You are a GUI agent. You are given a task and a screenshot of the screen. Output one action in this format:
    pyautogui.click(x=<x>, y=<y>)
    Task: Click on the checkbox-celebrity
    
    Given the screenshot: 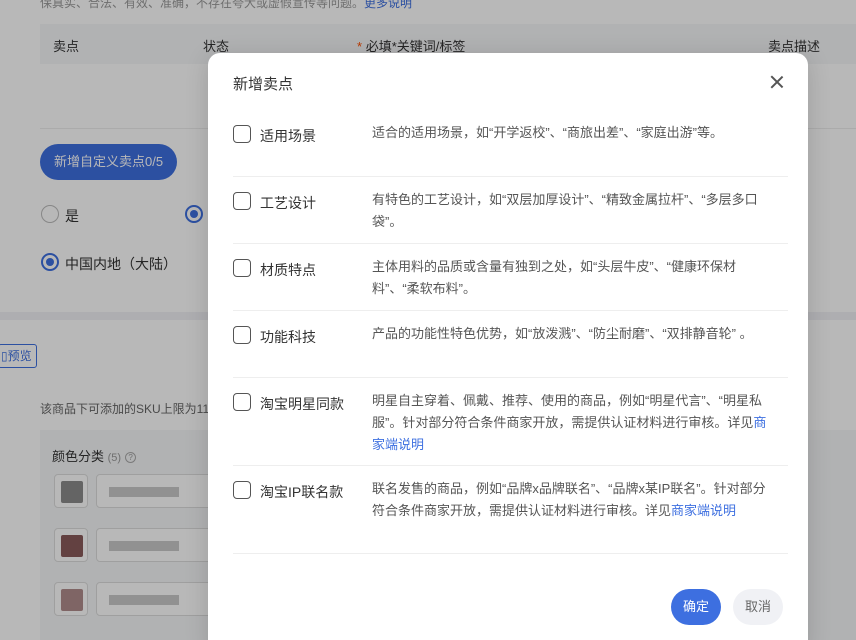 What is the action you would take?
    pyautogui.click(x=242, y=402)
    